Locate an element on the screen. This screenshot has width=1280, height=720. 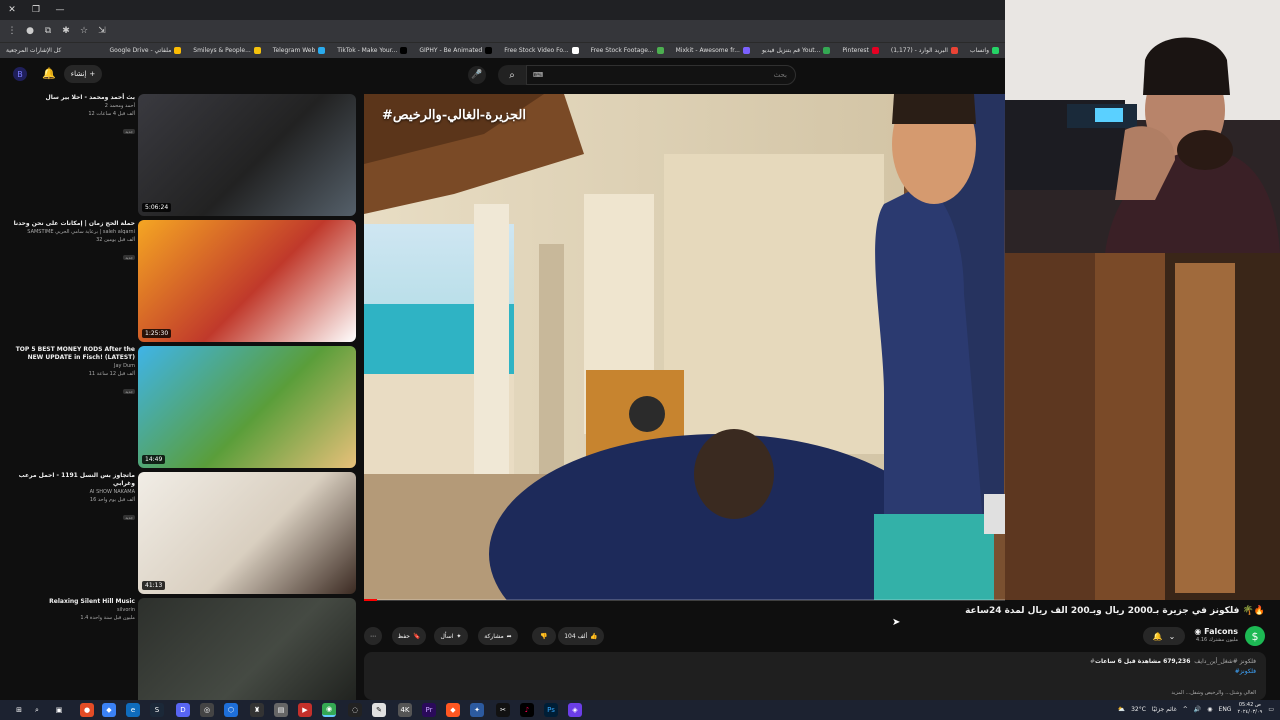
chrome-icon: ◉ is located at coordinates (329, 710).